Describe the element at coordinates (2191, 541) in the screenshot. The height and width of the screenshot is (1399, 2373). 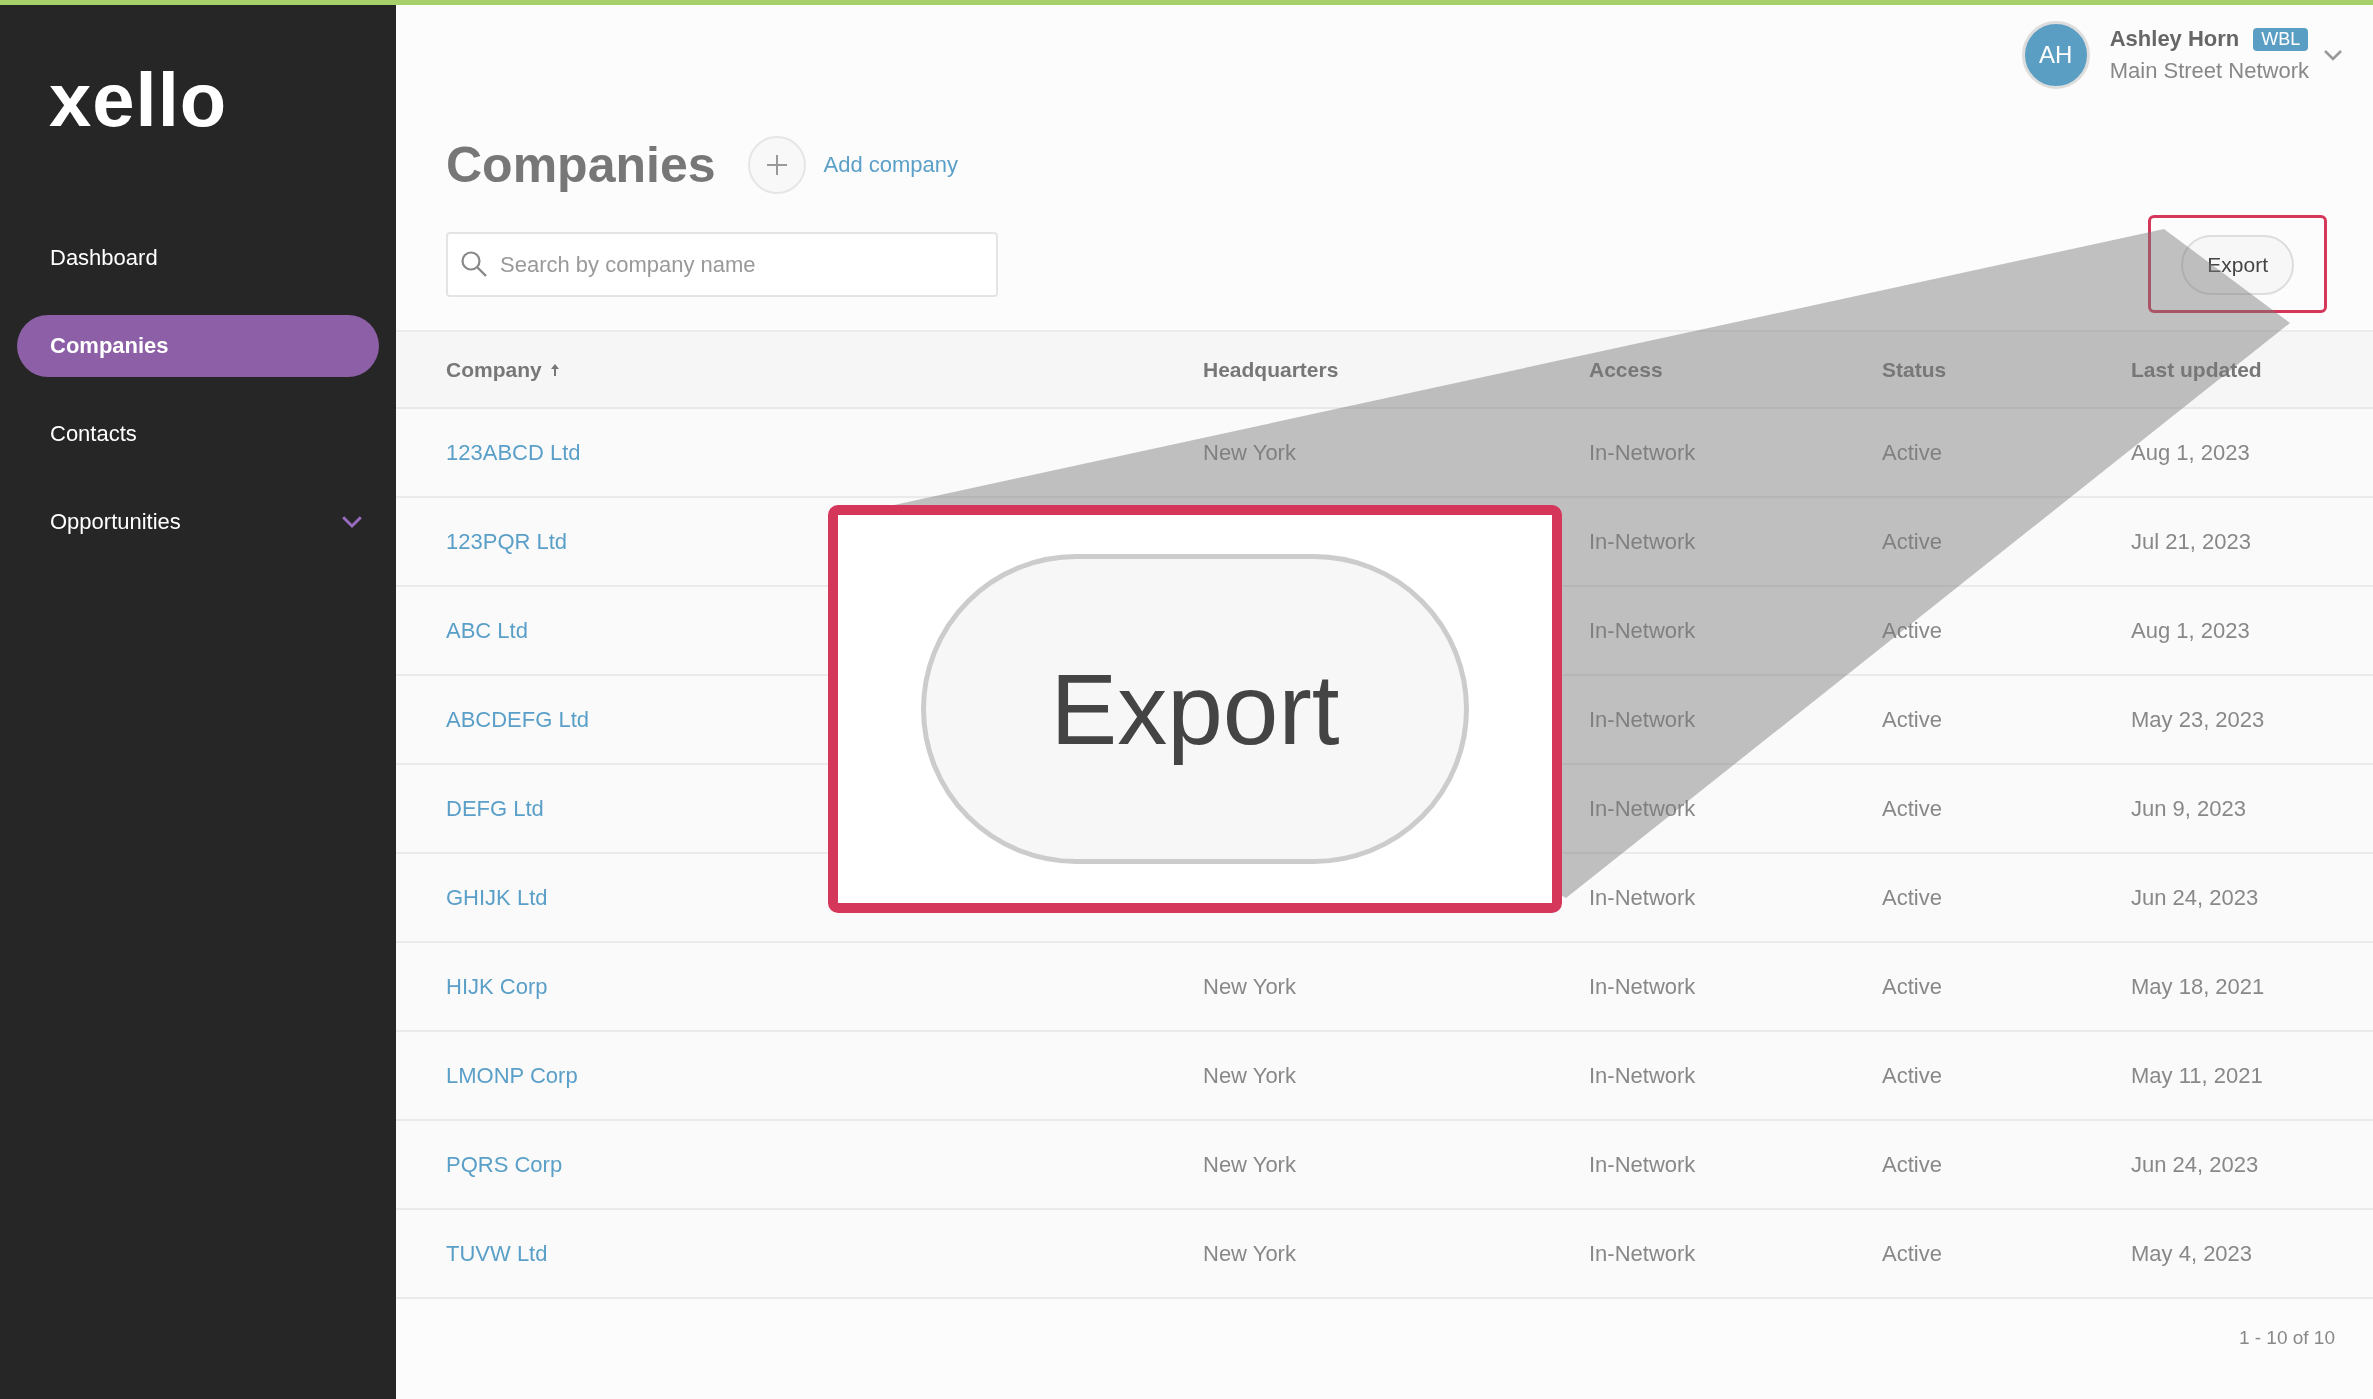
I see `table-cell: Jul 21, 2023` at that location.